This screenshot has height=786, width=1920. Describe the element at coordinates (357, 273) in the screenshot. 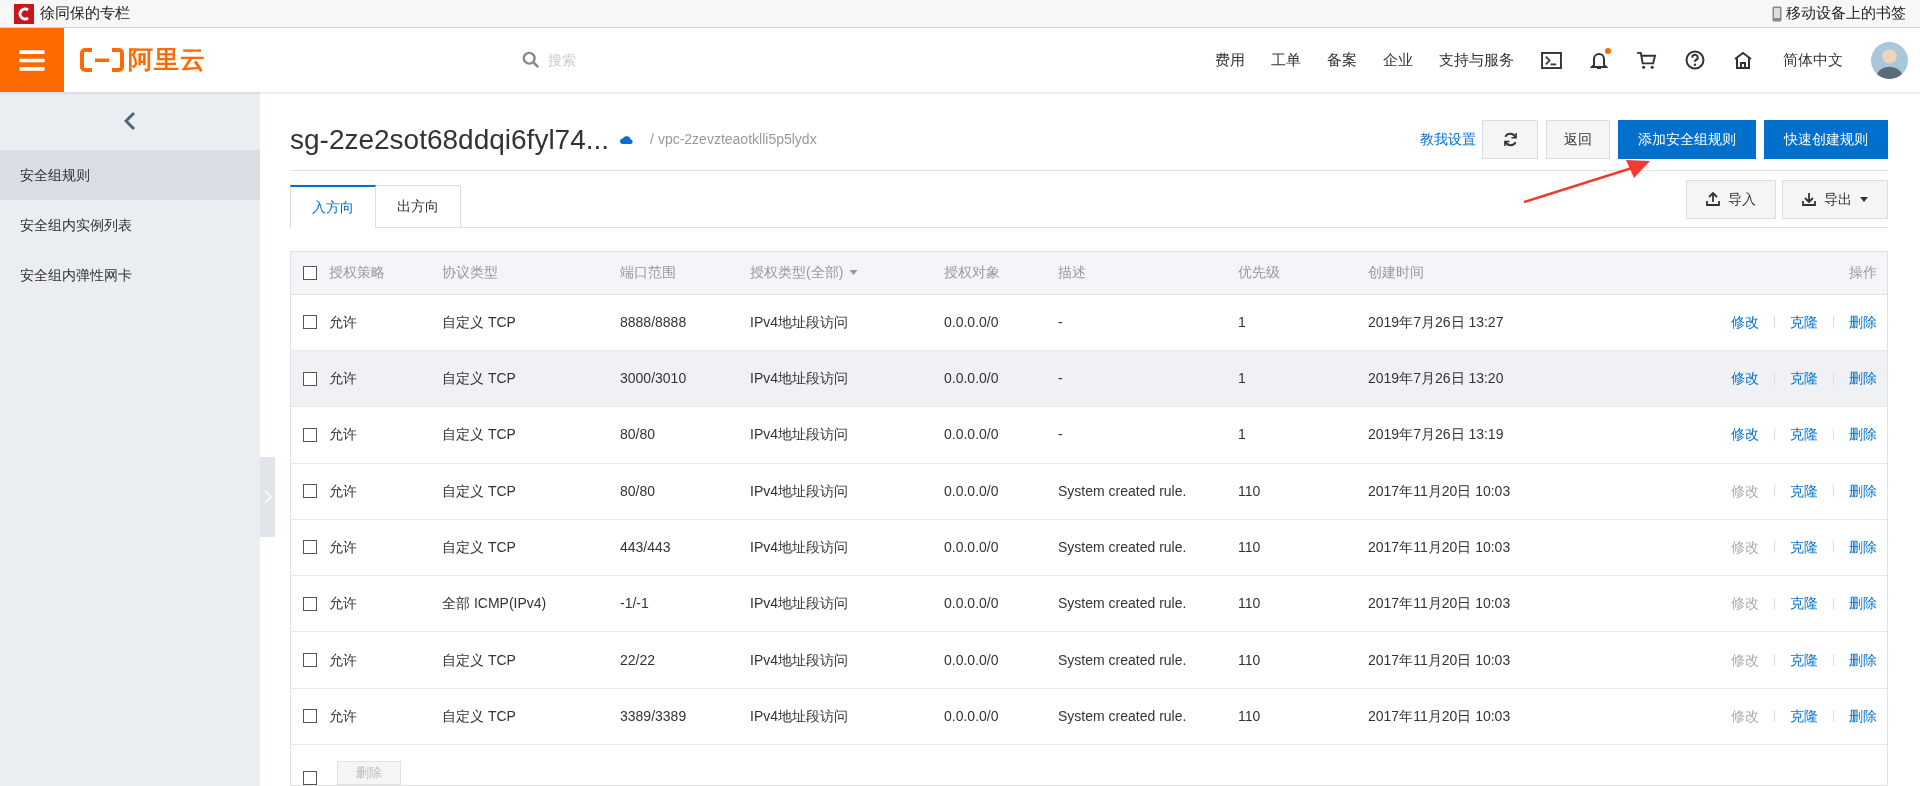

I see `column-header: 授权策略` at that location.